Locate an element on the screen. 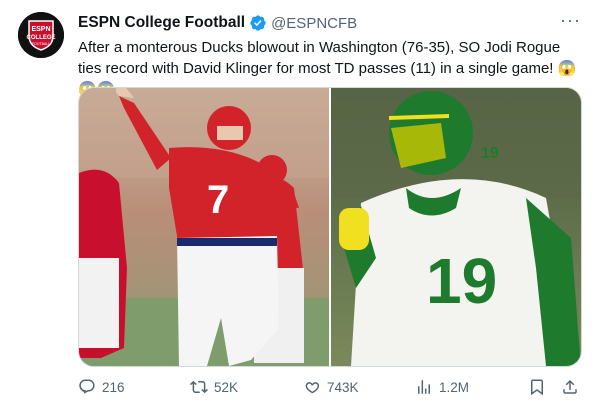  reply-count: 216 is located at coordinates (113, 387).